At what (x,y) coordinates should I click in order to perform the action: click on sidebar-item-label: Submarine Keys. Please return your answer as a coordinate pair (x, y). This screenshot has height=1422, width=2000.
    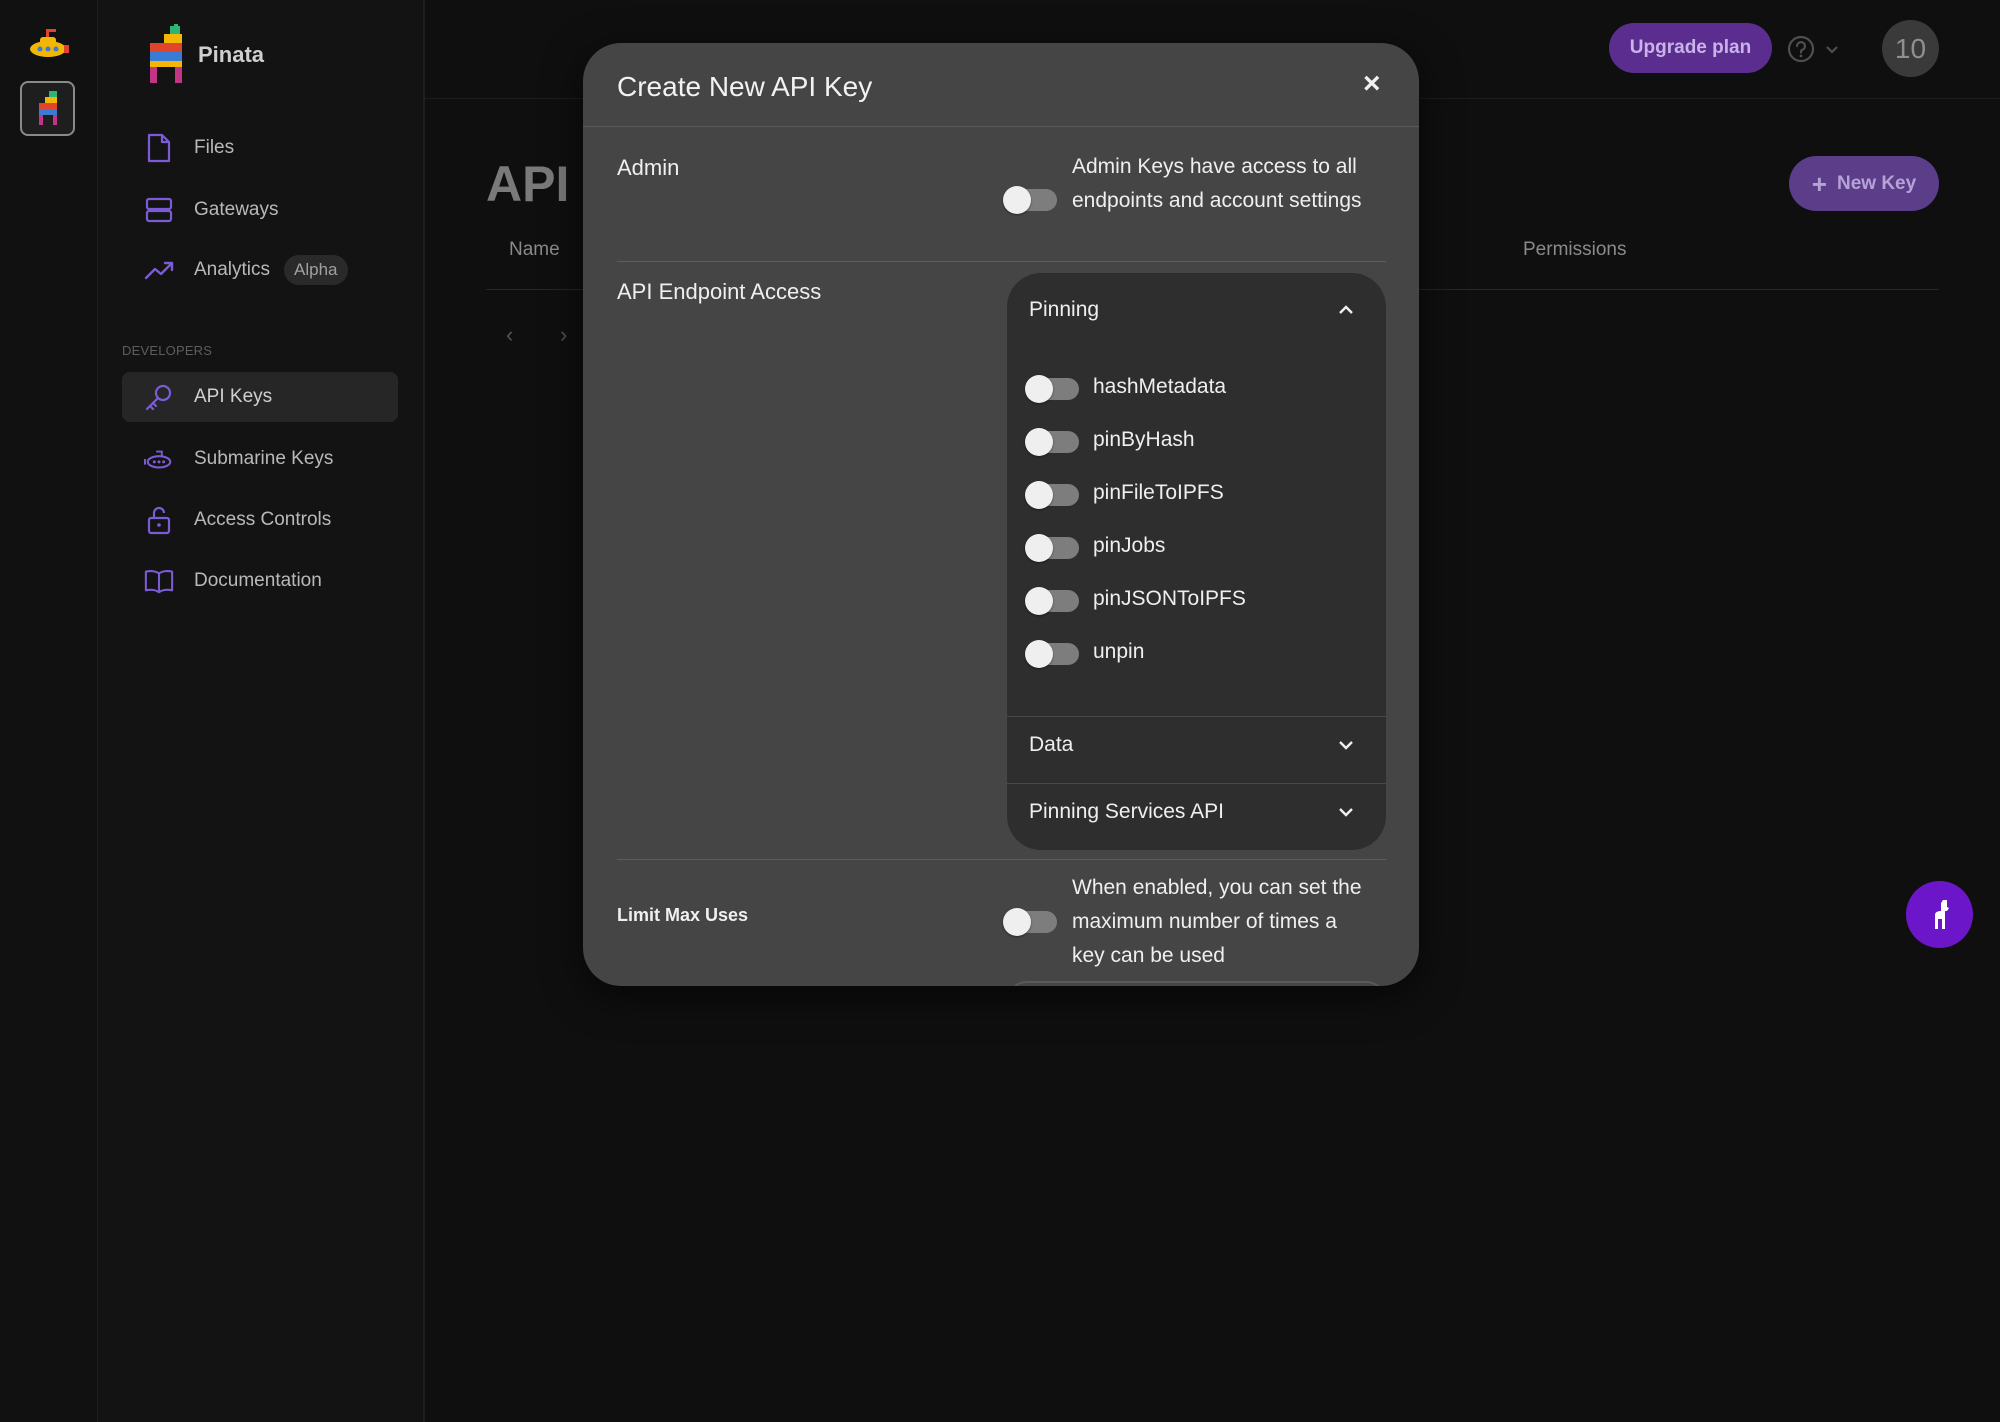
    Looking at the image, I should click on (264, 458).